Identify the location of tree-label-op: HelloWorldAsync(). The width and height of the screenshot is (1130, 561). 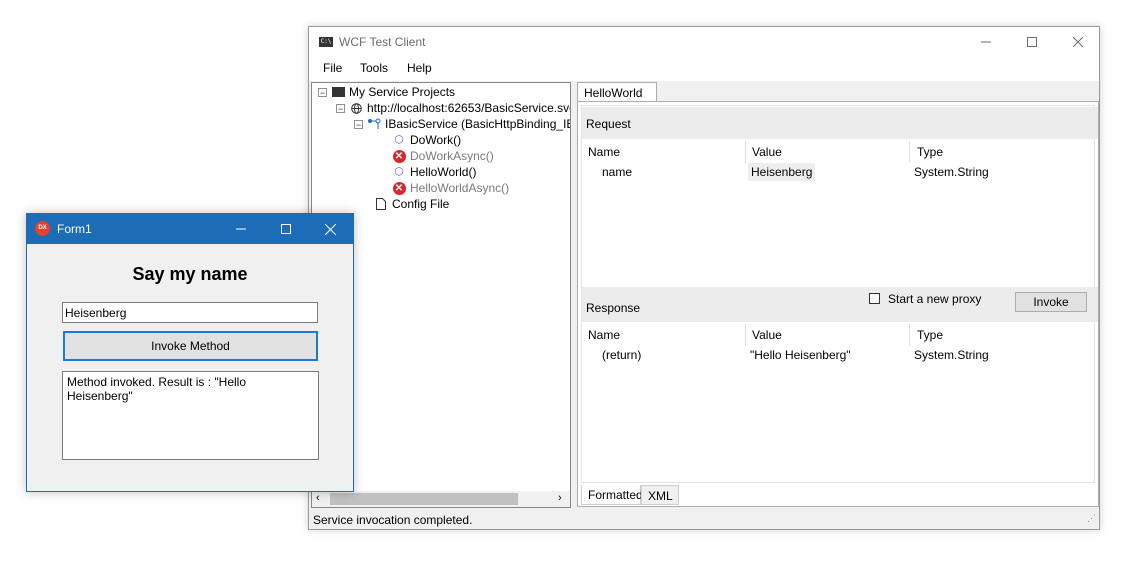
(460, 188).